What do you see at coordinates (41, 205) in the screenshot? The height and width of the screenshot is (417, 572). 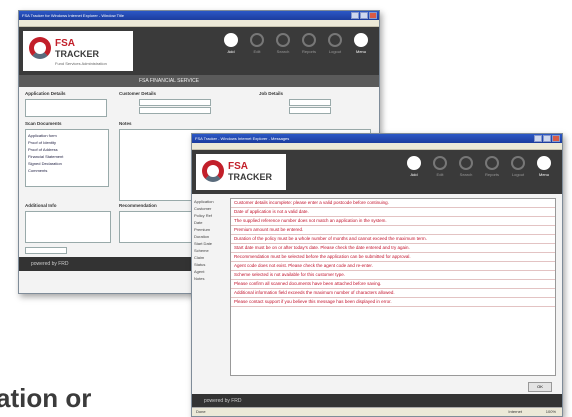 I see `additional-info-heading: Additional Info` at bounding box center [41, 205].